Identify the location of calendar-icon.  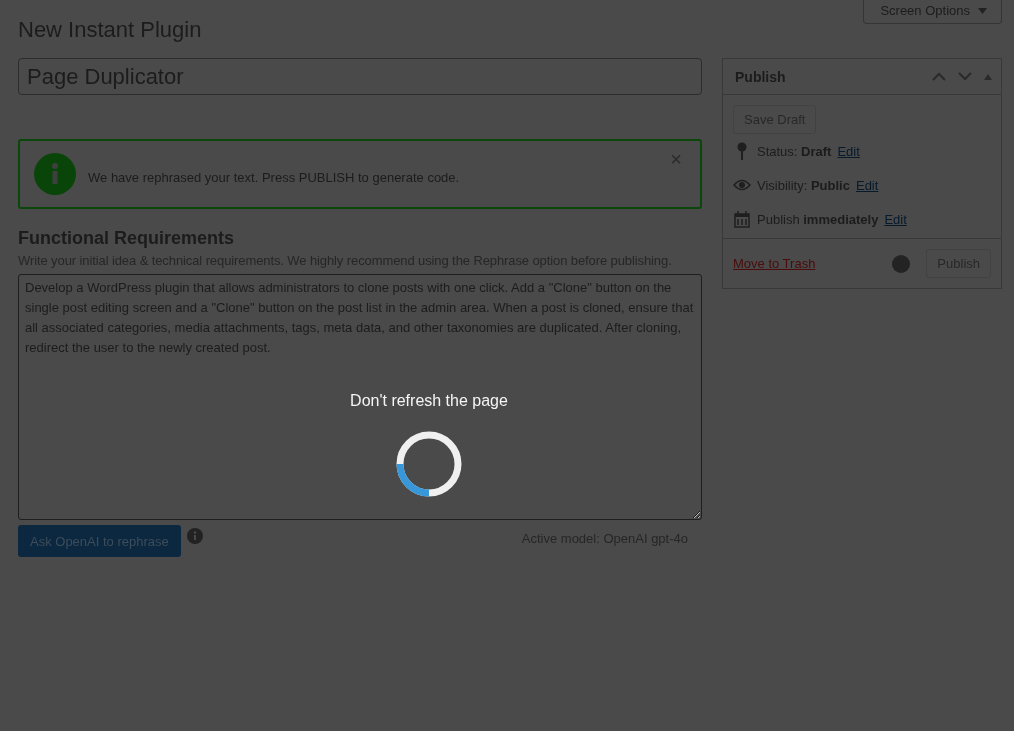
(742, 219).